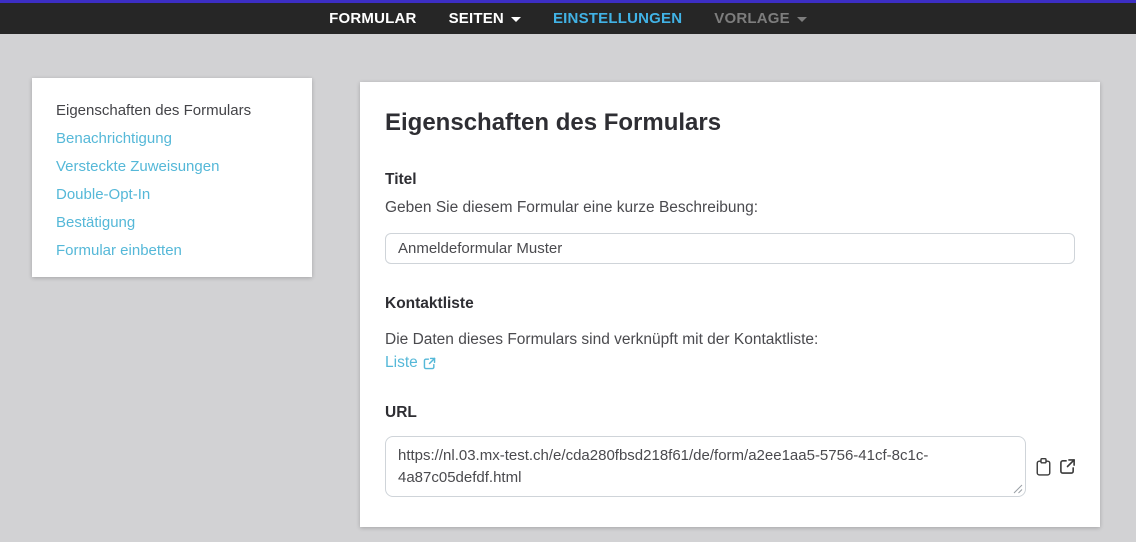 This screenshot has height=542, width=1136. I want to click on nav-item-seiten: SEITEN, so click(485, 18).